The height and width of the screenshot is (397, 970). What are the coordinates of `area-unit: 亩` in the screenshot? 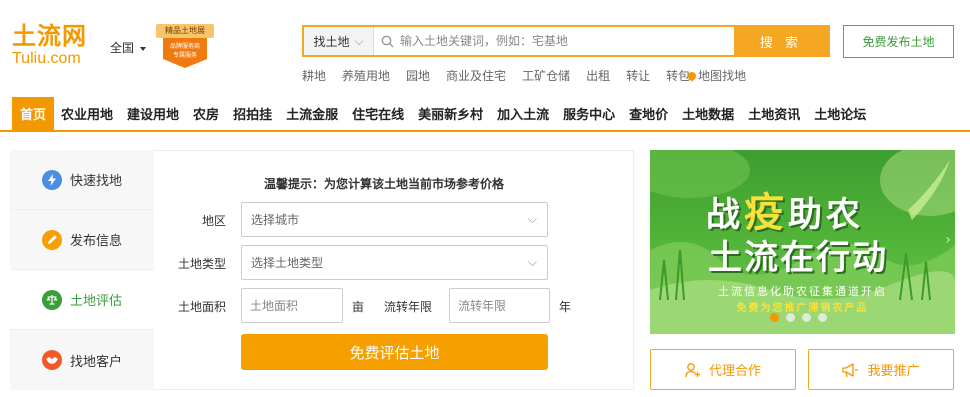 It's located at (358, 307).